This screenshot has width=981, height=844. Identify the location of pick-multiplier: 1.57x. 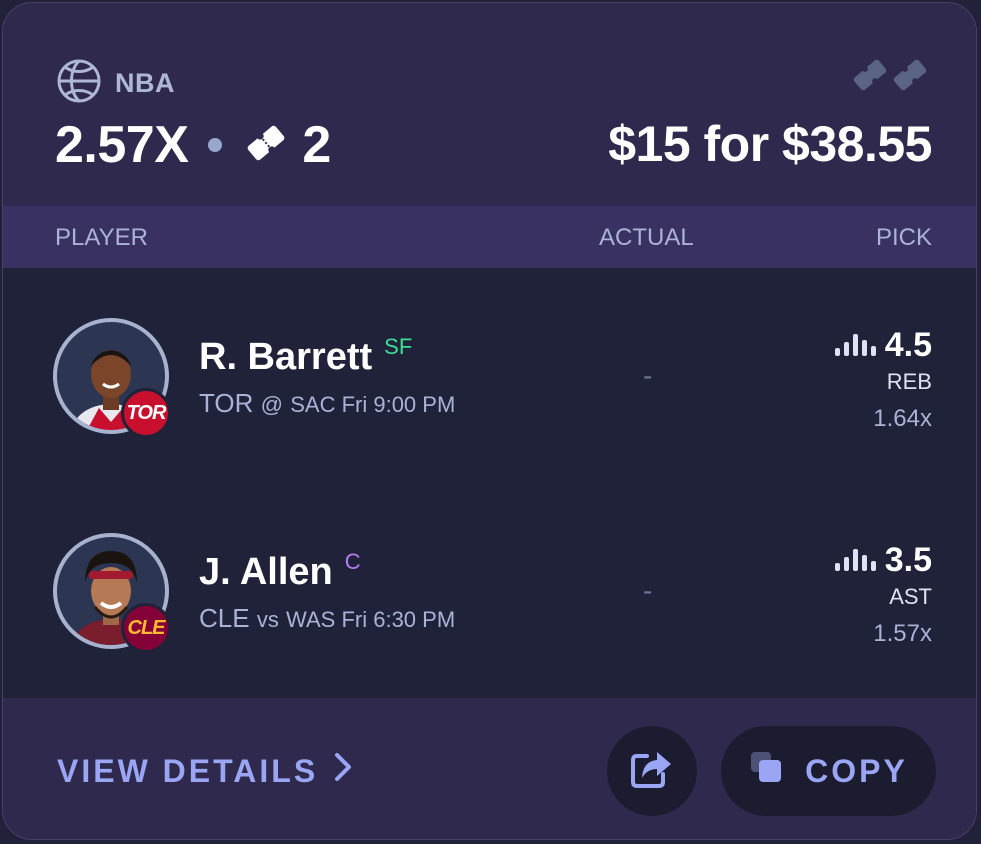
(902, 633).